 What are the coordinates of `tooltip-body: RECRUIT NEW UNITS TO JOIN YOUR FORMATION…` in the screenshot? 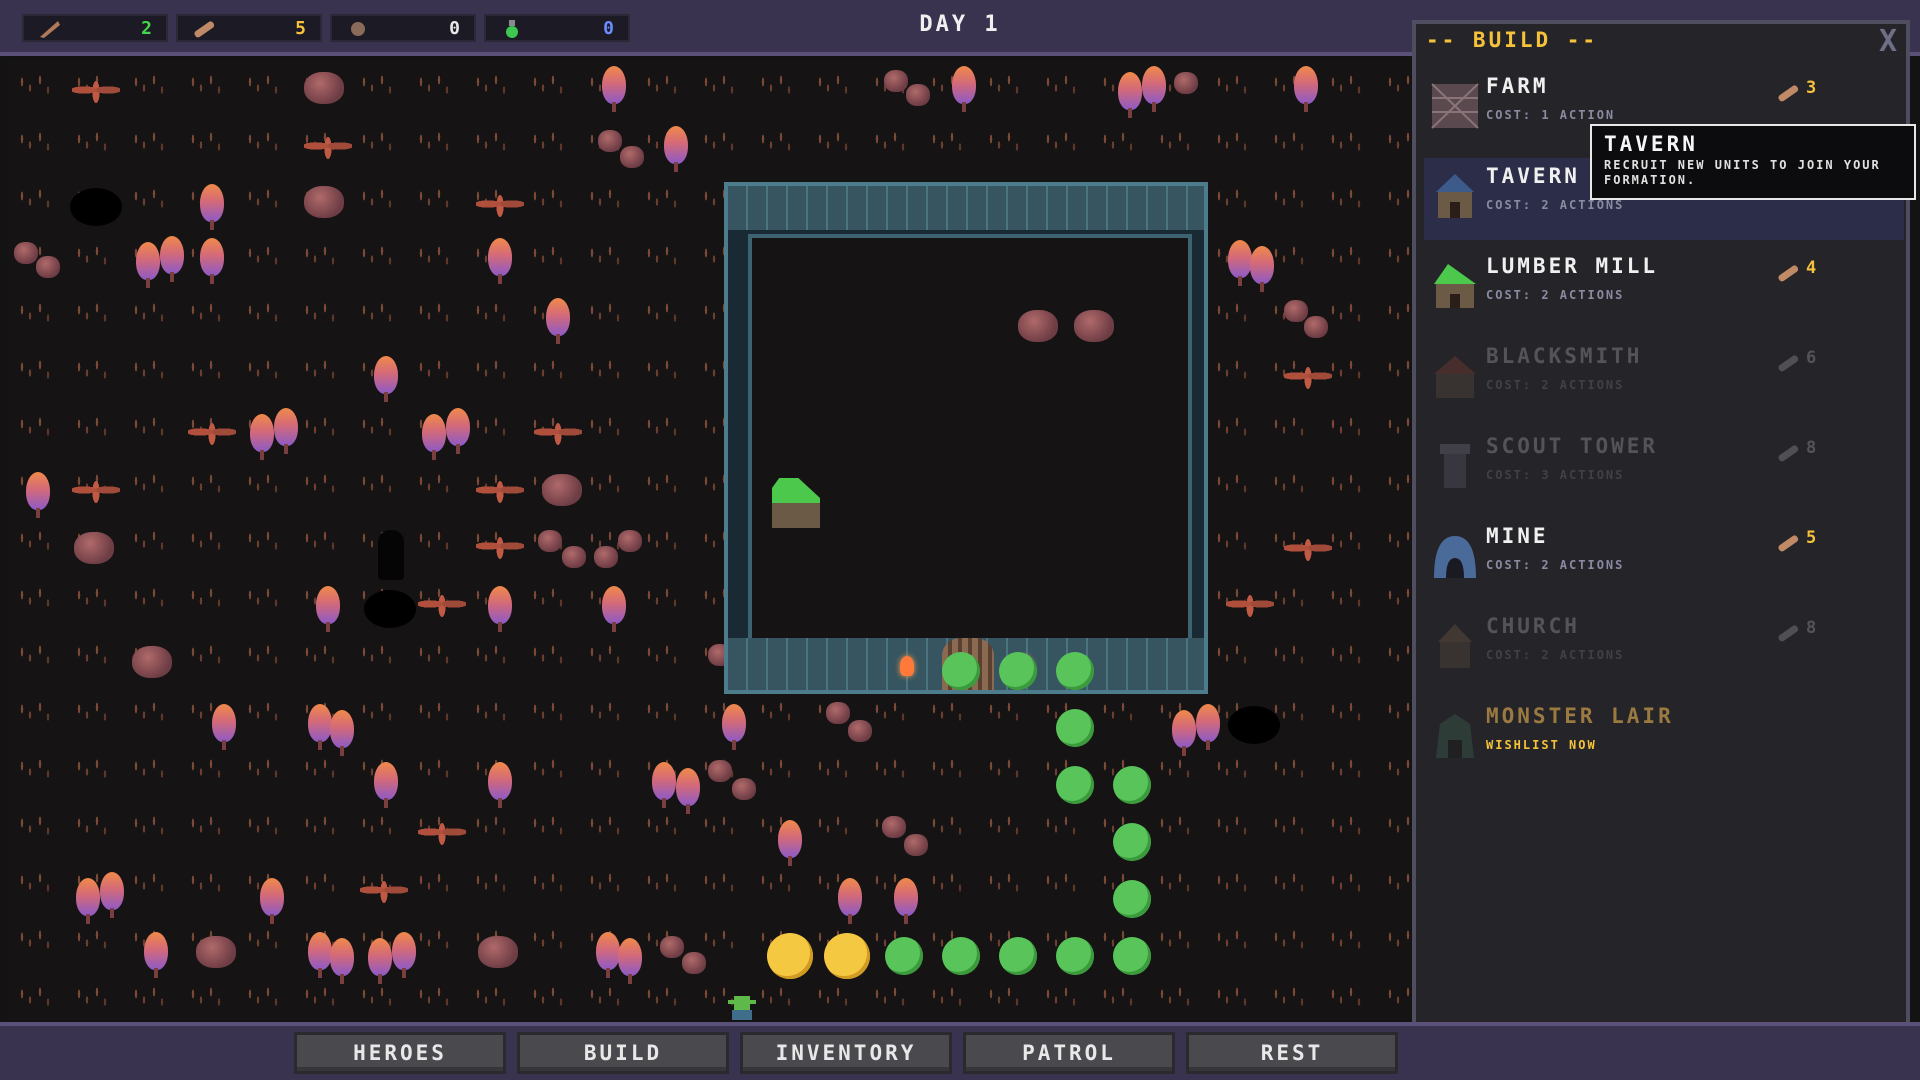 It's located at (1742, 172).